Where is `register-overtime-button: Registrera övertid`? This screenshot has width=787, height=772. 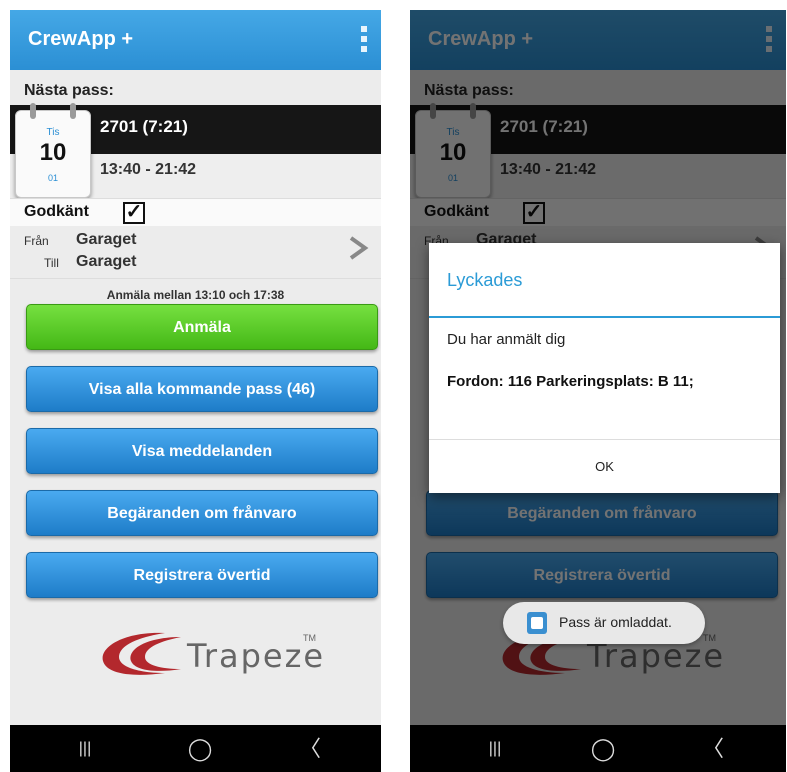 register-overtime-button: Registrera övertid is located at coordinates (202, 575).